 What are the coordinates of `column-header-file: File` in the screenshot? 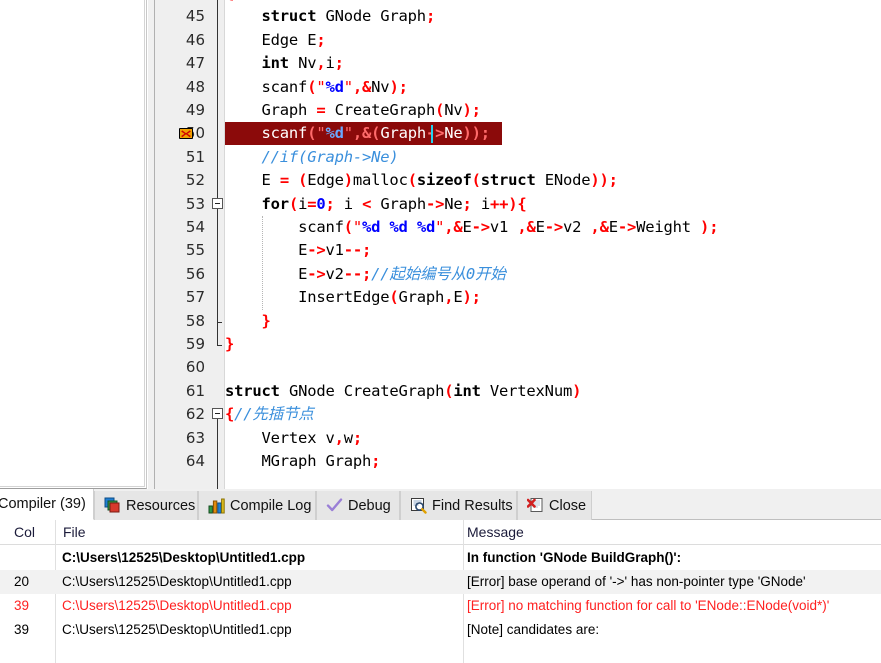 It's located at (74, 532).